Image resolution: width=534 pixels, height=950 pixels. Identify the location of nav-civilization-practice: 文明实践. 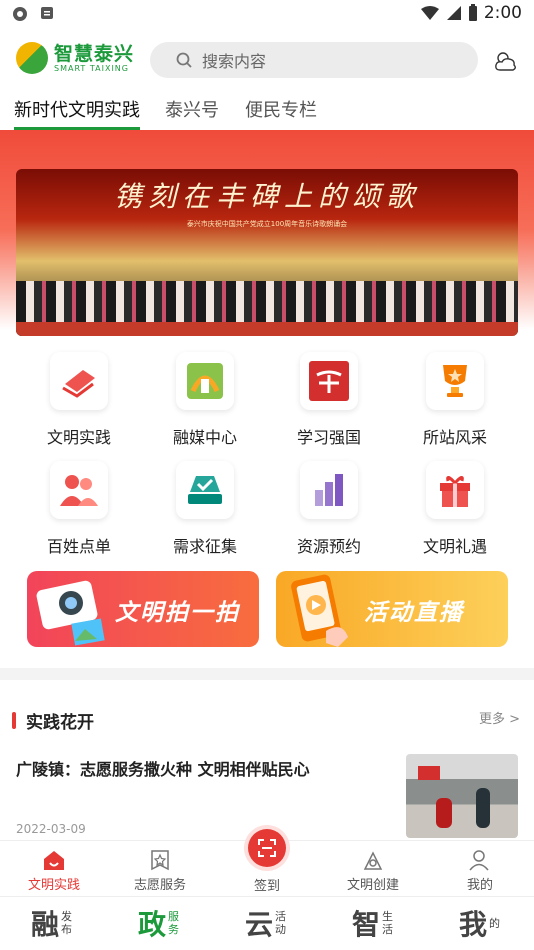
(54, 871).